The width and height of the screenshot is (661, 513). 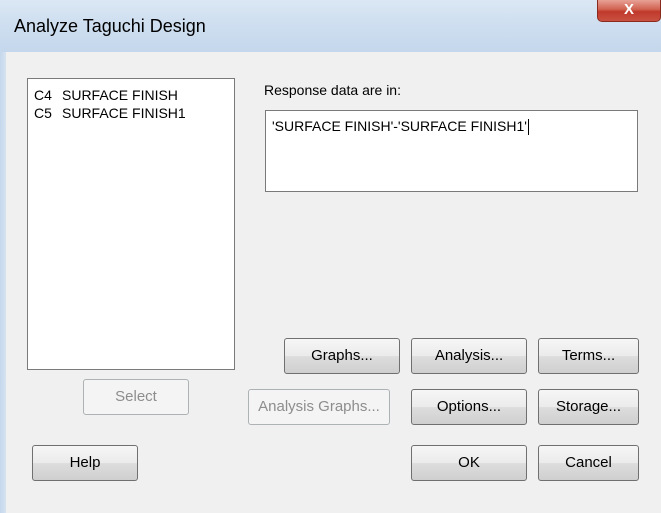 What do you see at coordinates (399, 126) in the screenshot?
I see `response-value: 'SURFACE FINISH'-'SURFACE FINISH1'` at bounding box center [399, 126].